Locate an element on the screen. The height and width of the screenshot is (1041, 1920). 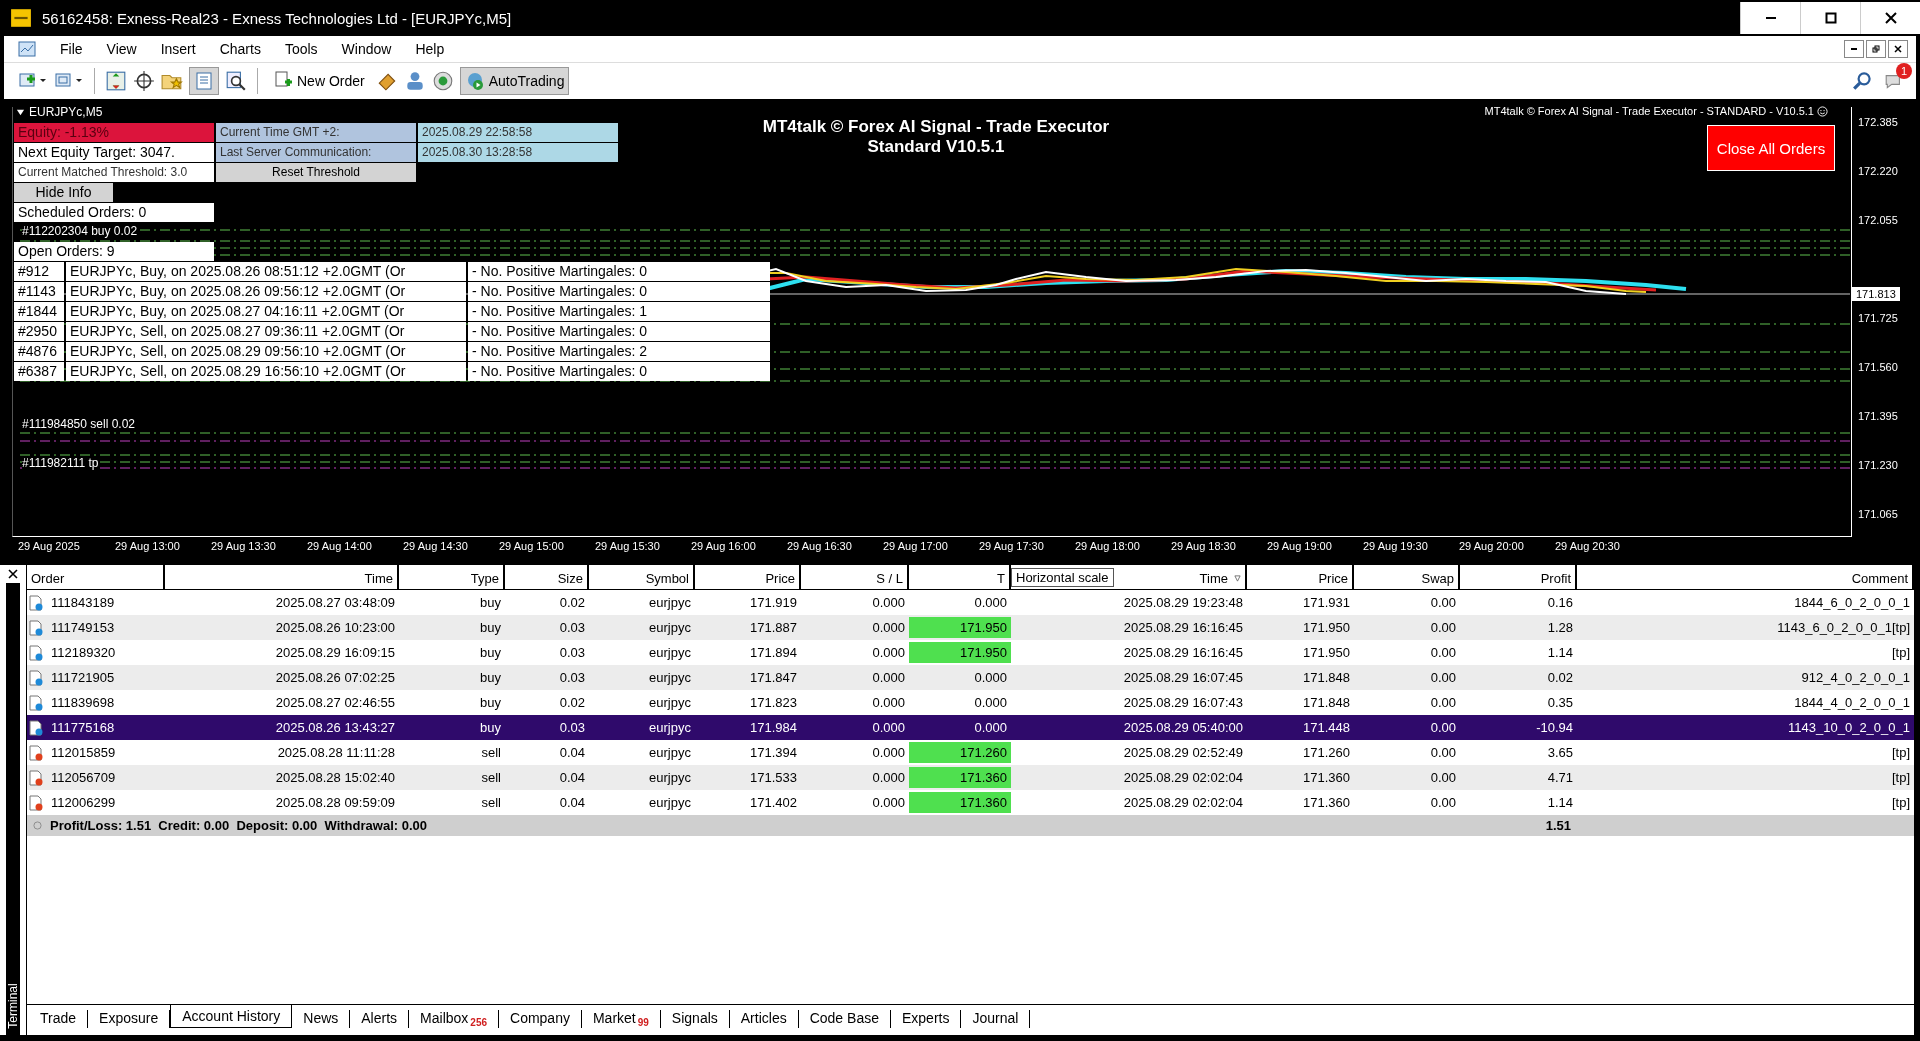
new-order-button: New Order is located at coordinates (319, 81).